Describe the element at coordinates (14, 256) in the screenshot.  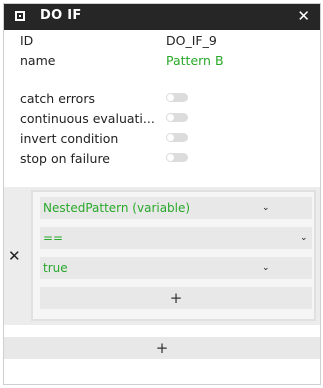
I see `remove-condition-icon: ✕` at that location.